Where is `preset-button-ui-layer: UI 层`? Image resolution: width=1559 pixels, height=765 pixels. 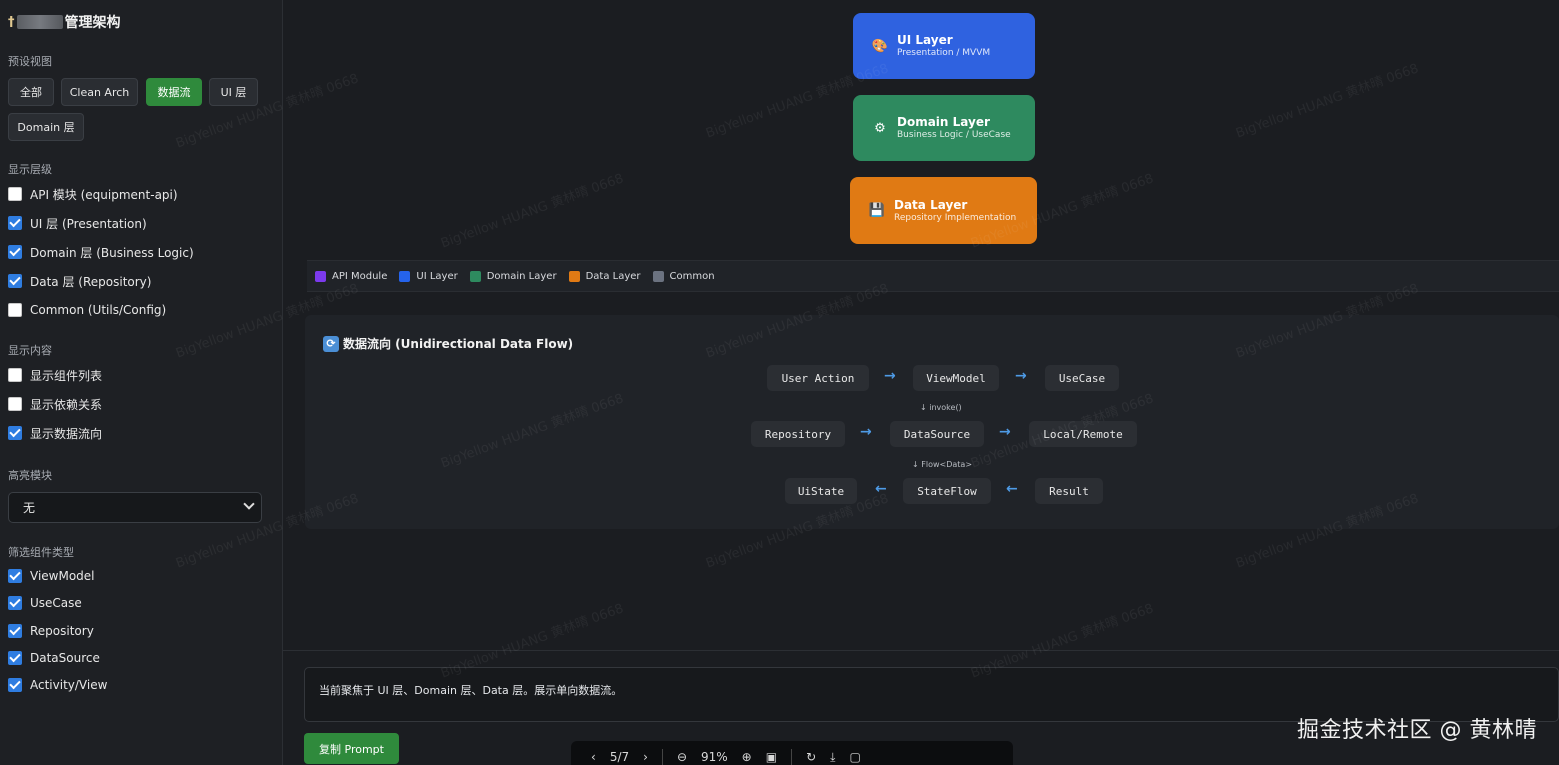 preset-button-ui-layer: UI 层 is located at coordinates (233, 92).